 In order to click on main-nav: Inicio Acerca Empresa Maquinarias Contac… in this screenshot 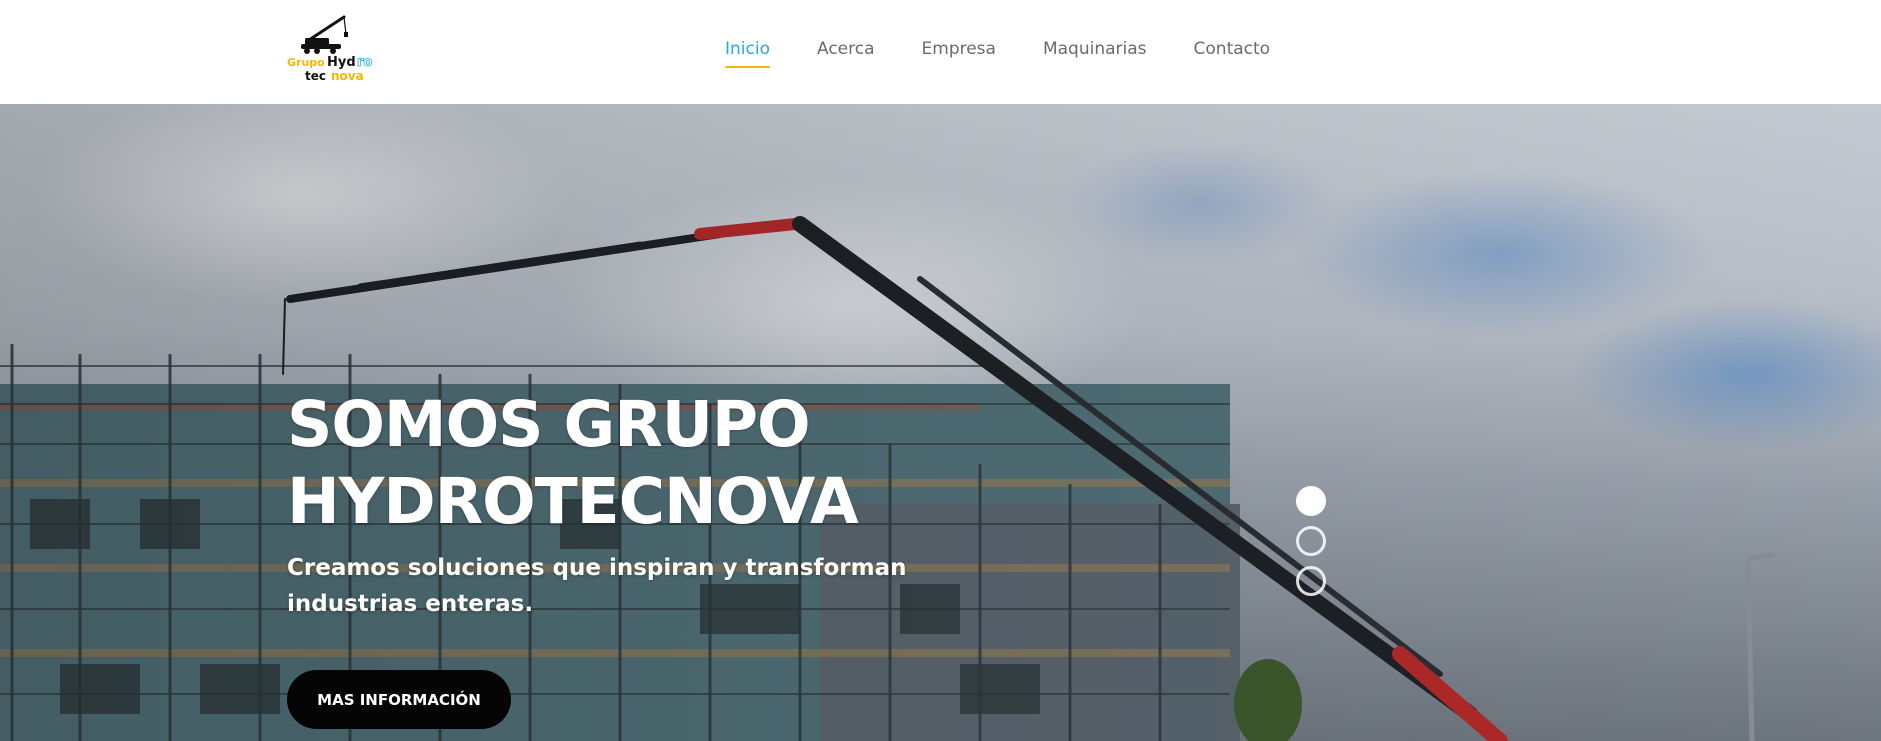, I will do `click(1021, 53)`.